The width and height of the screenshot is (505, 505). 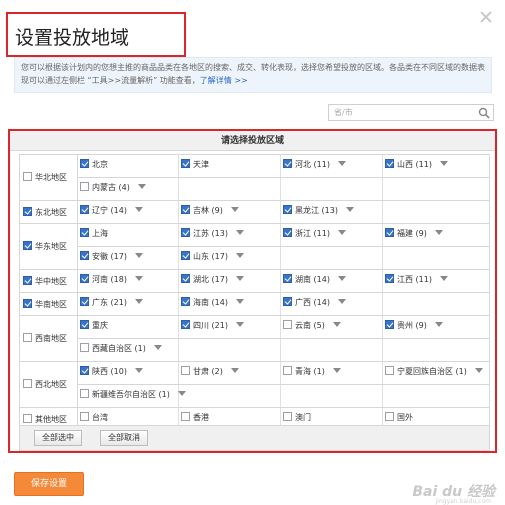 What do you see at coordinates (43, 418) in the screenshot?
I see `region-checkbox-label: 其他地区` at bounding box center [43, 418].